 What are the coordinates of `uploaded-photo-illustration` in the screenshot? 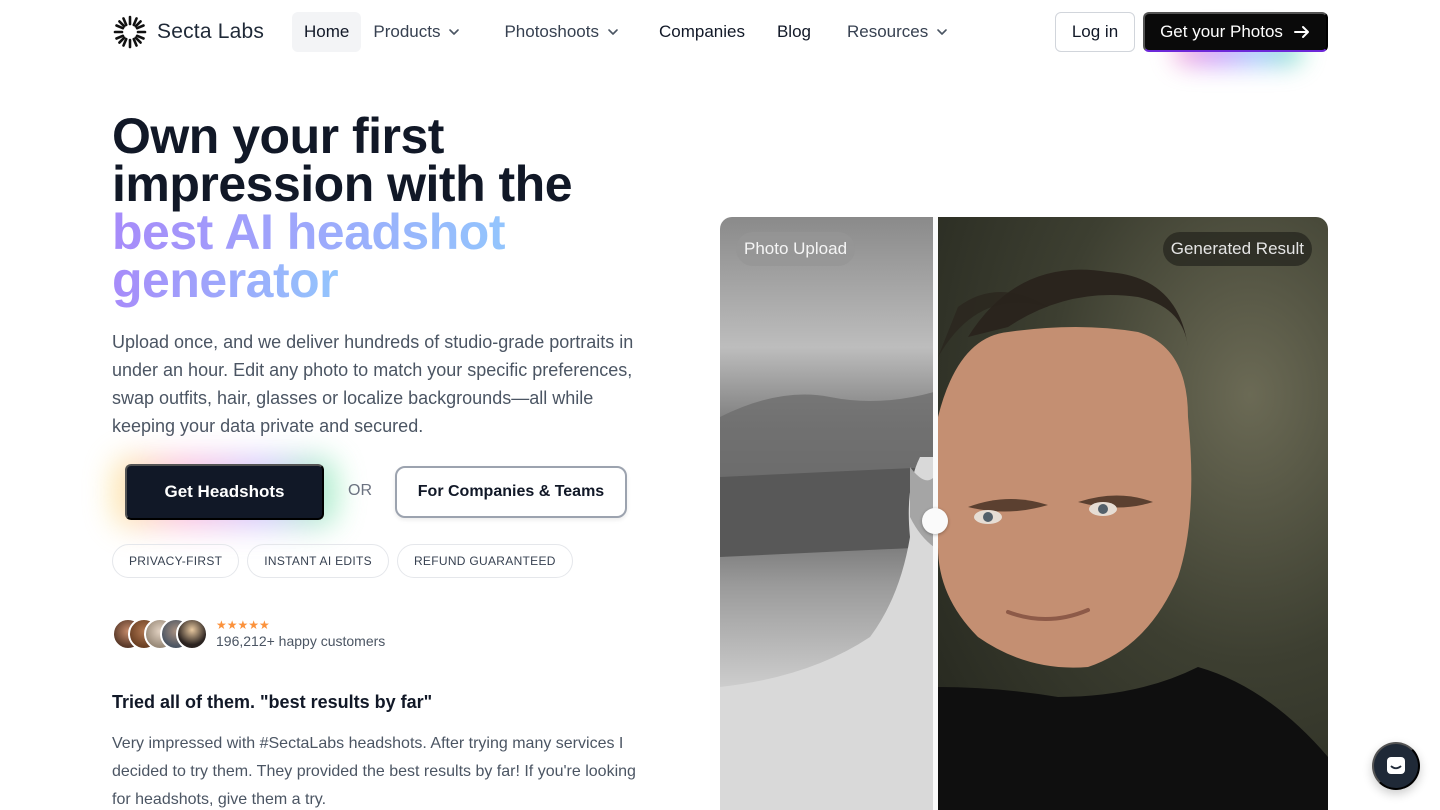 It's located at (827, 601).